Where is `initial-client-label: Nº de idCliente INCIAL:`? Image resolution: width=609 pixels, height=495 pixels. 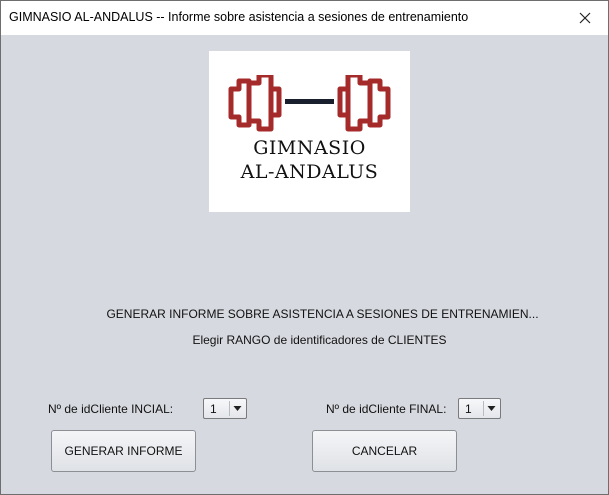
initial-client-label: Nº de idCliente INCIAL: is located at coordinates (111, 409).